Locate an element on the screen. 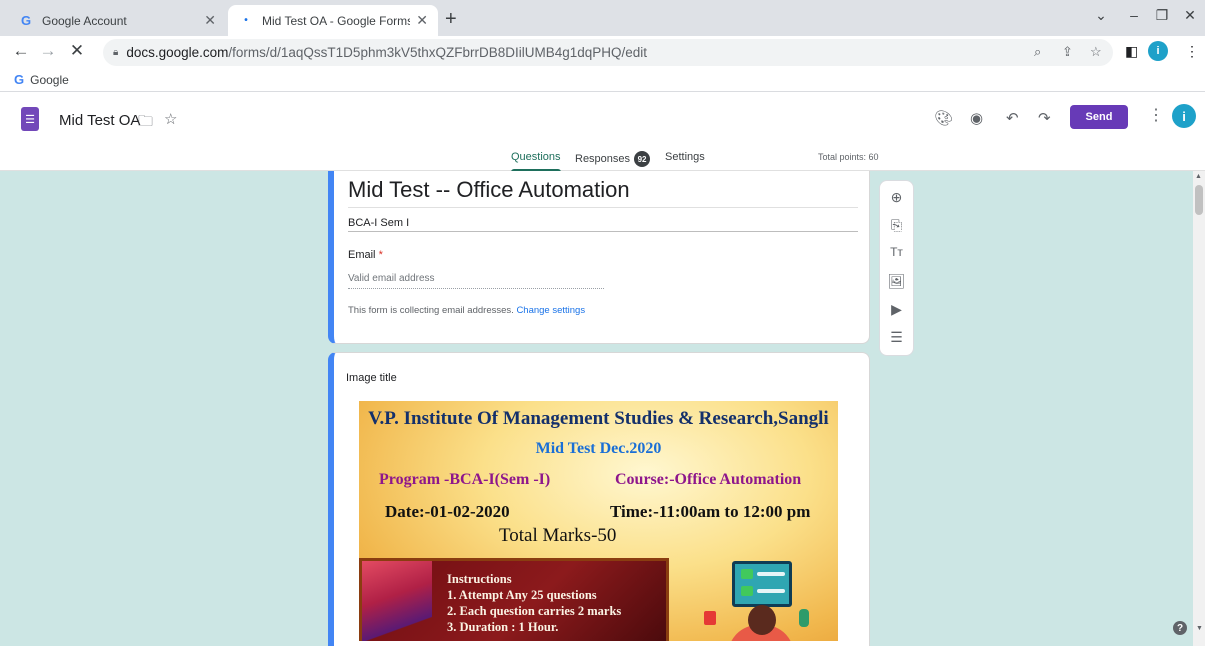 Image resolution: width=1205 pixels, height=646 pixels. computer-user-illustration is located at coordinates (759, 601).